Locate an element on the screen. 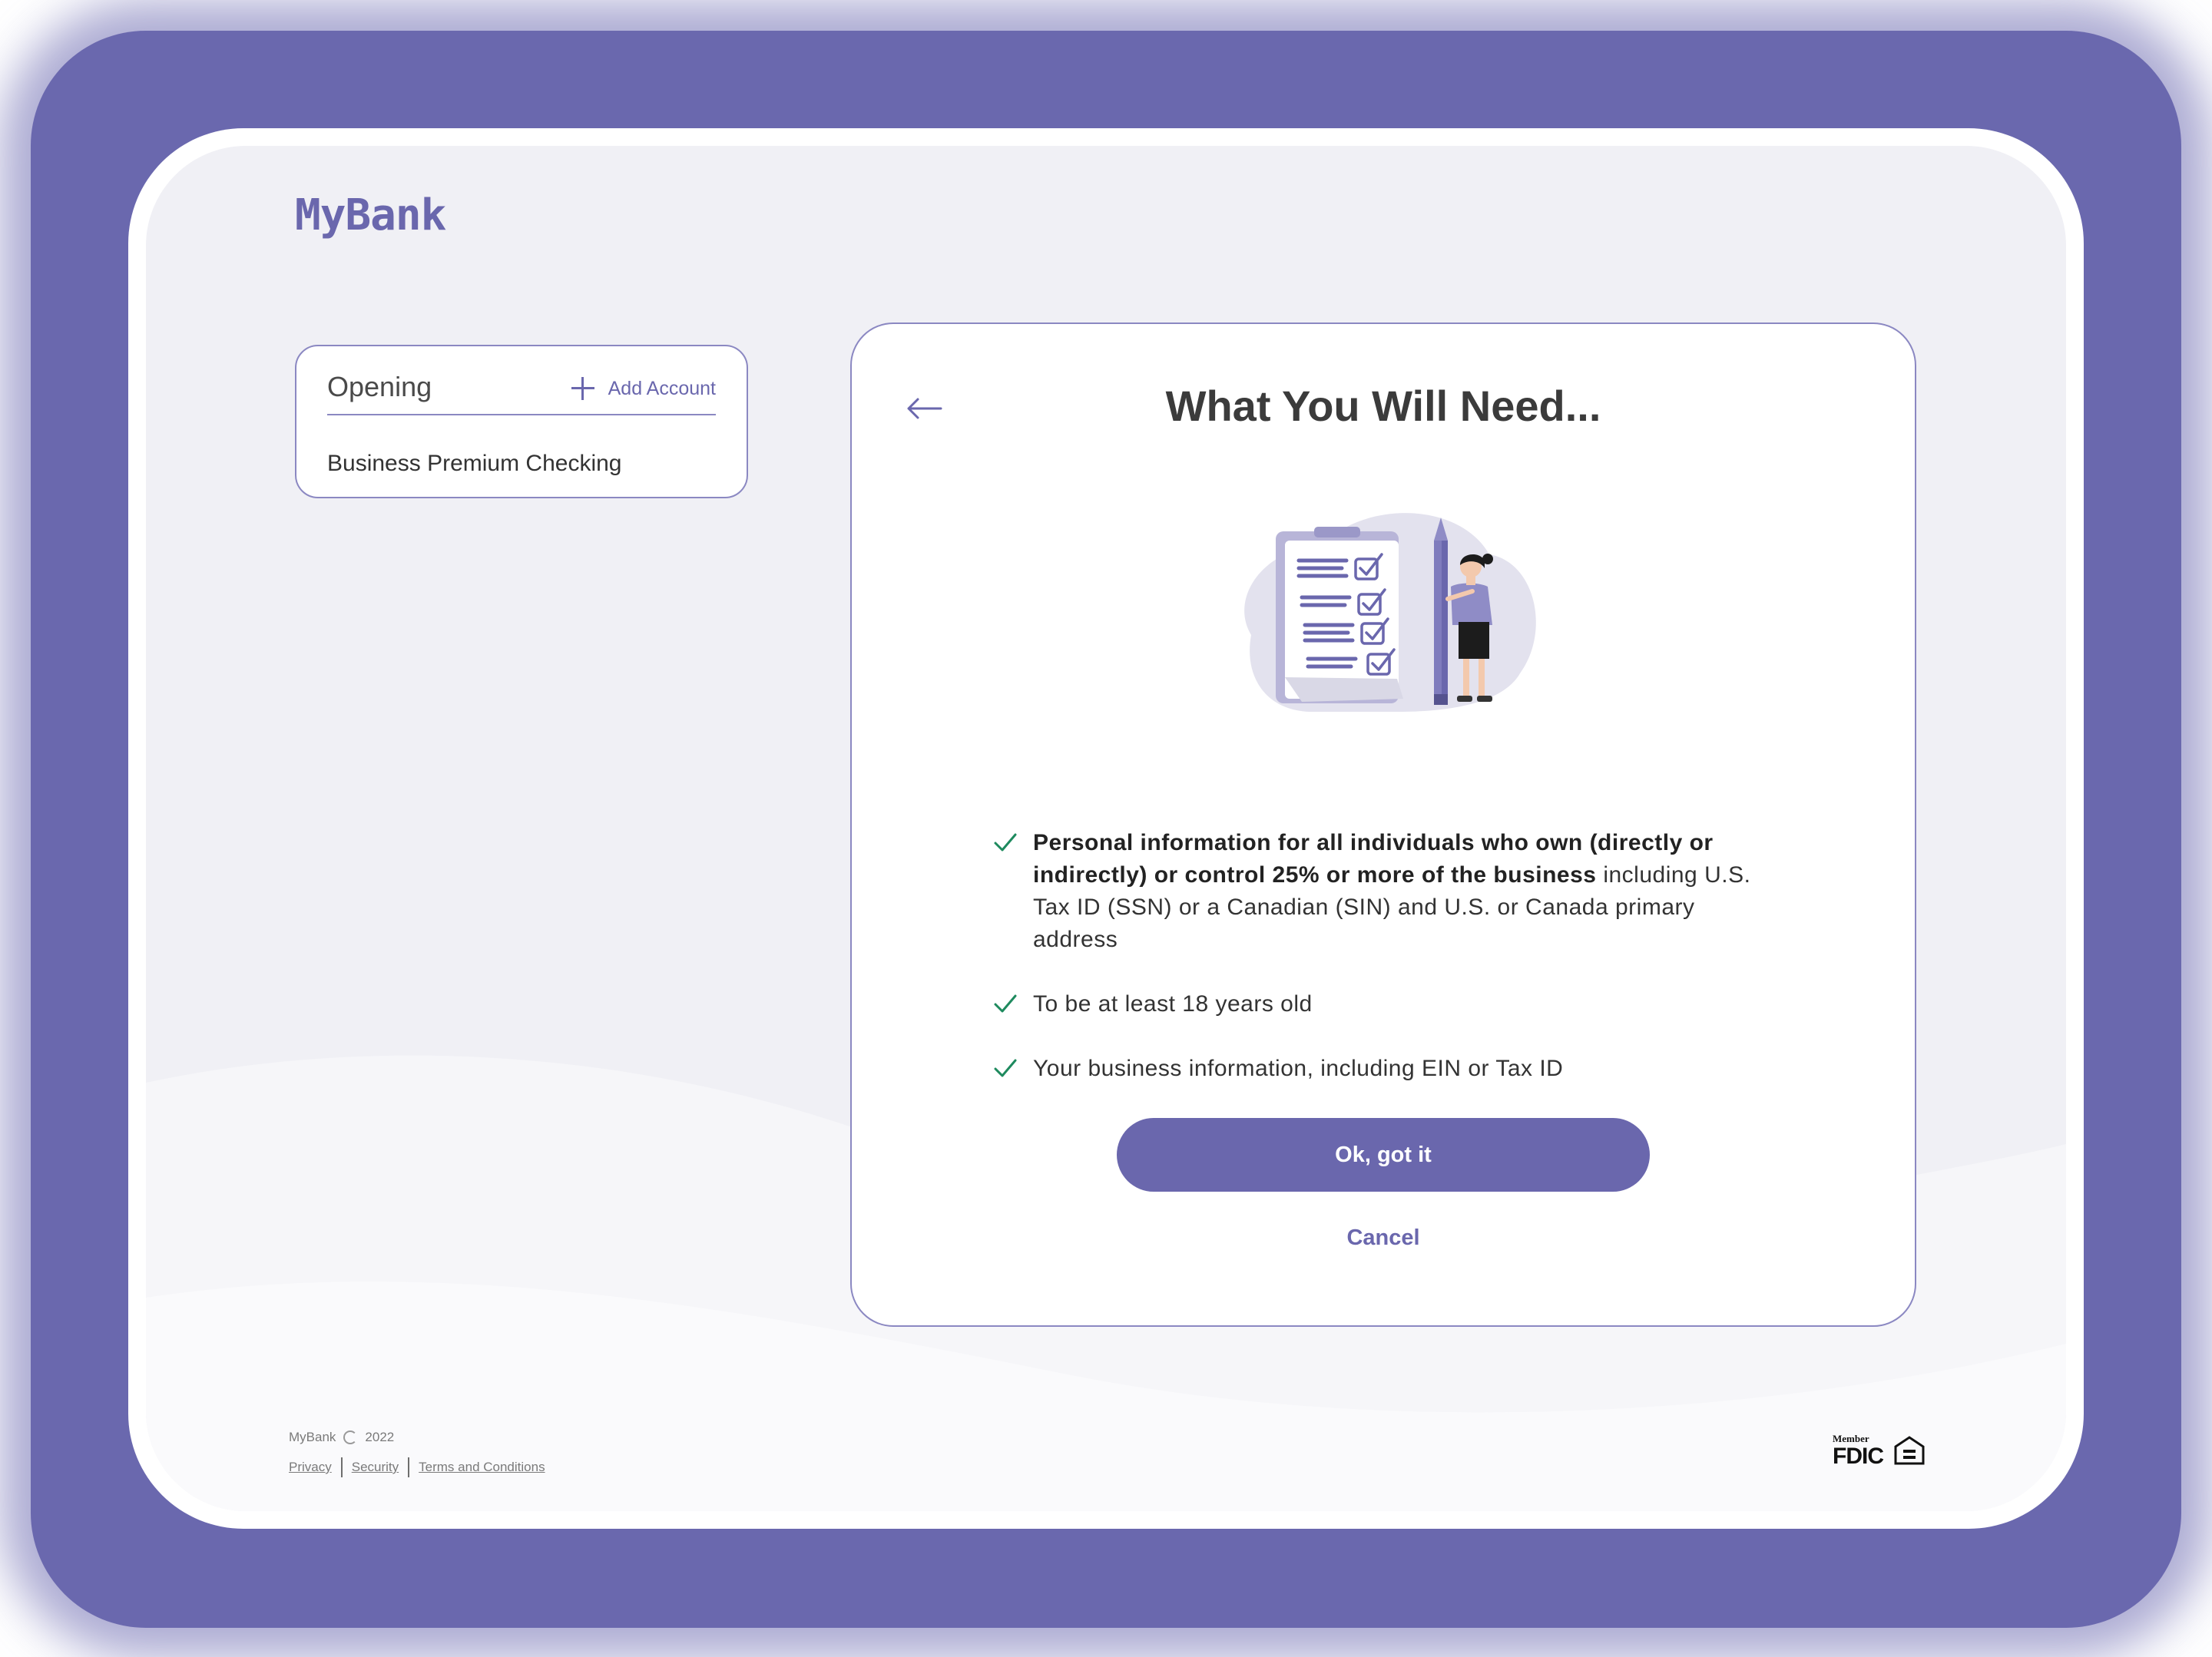 The image size is (2212, 1657). fdic-text: FDIC is located at coordinates (1858, 1456).